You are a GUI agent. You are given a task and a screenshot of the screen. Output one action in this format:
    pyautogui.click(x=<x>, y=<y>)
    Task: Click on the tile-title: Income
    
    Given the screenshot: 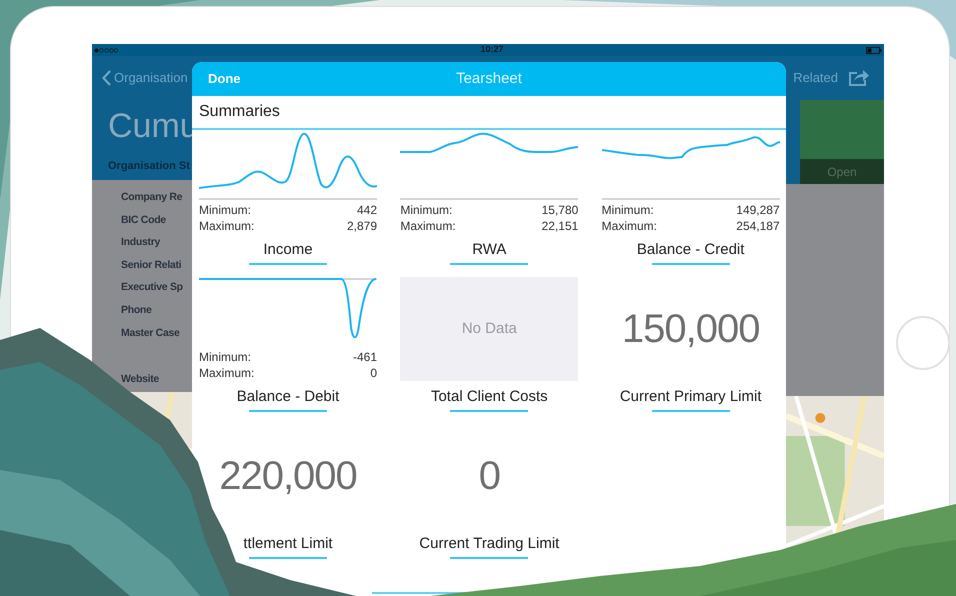 What is the action you would take?
    pyautogui.click(x=288, y=250)
    